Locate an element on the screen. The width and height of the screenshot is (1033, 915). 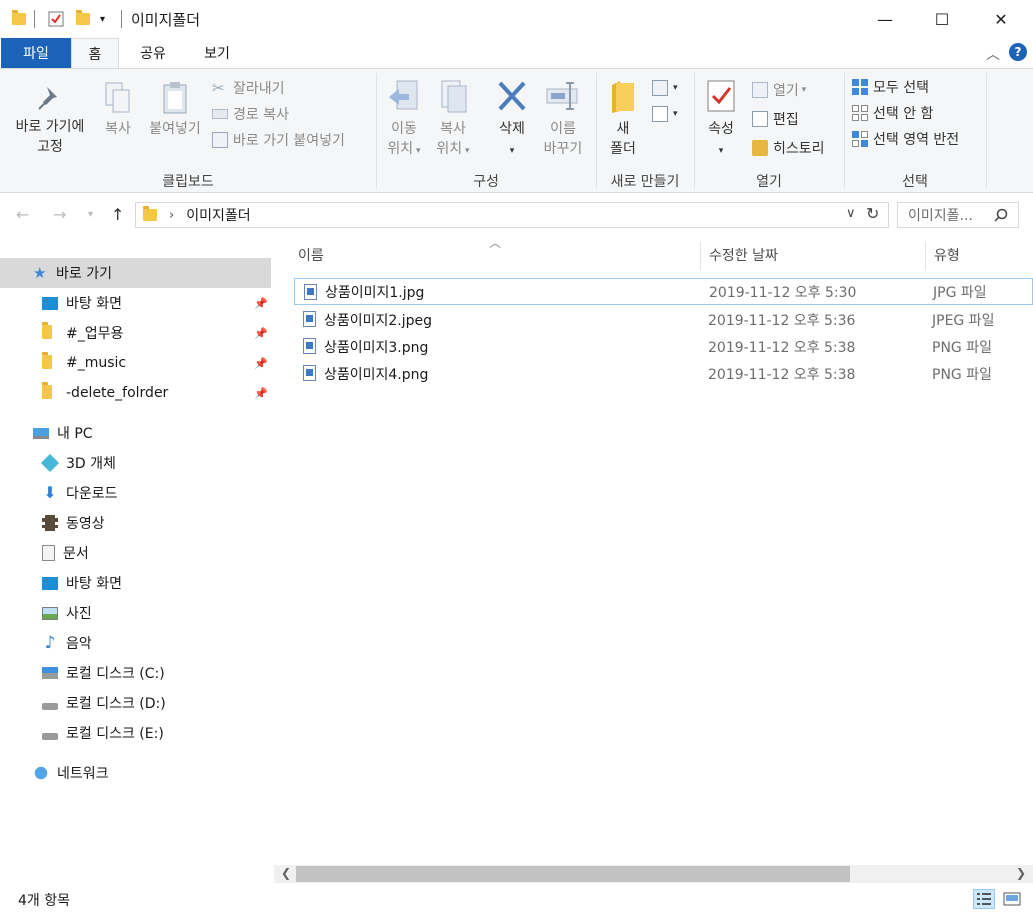
group-label-select: 선택 is located at coordinates (915, 182).